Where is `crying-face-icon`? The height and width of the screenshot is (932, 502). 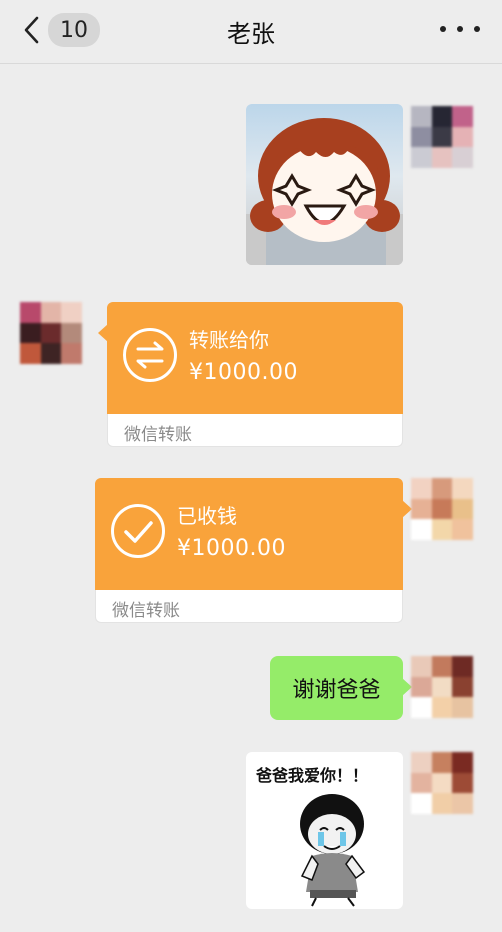
crying-face-icon is located at coordinates (333, 850).